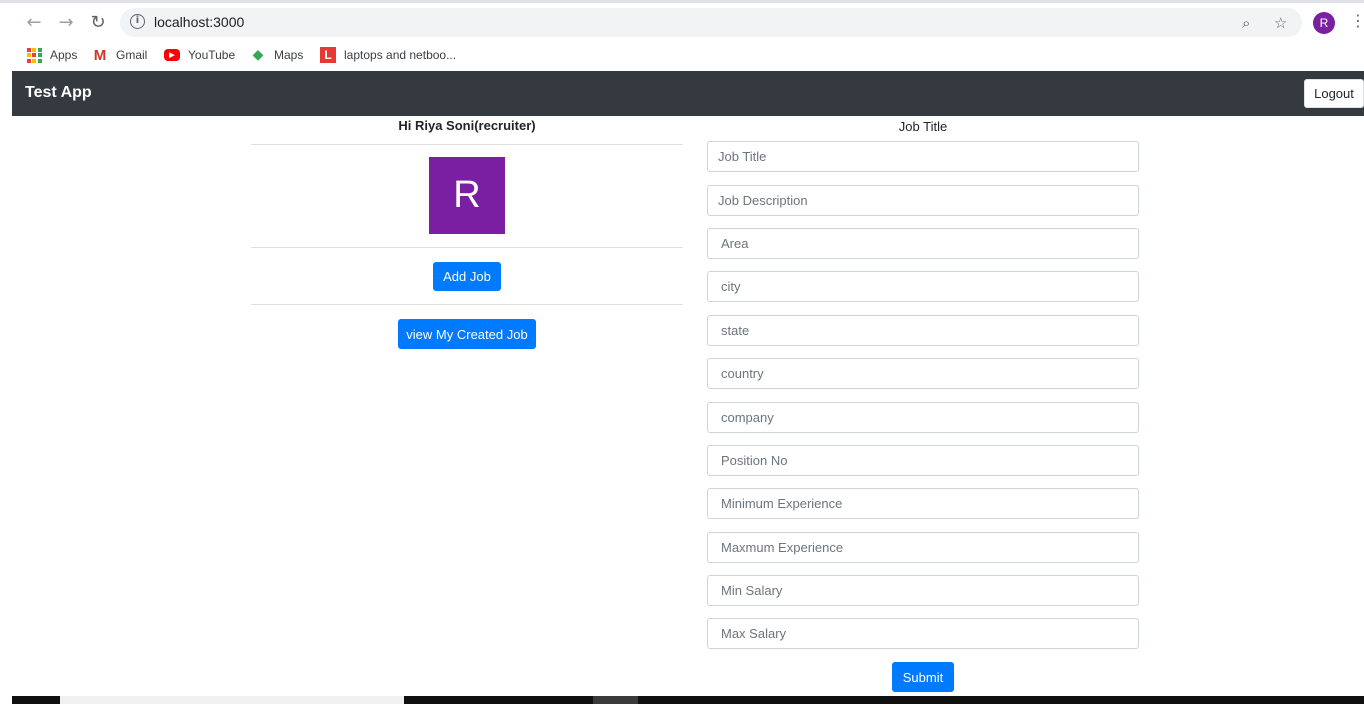  I want to click on company-input, so click(923, 417).